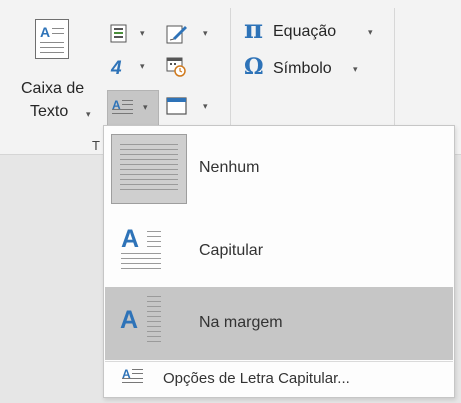 This screenshot has height=403, width=461. Describe the element at coordinates (279, 250) in the screenshot. I see `menu-item-dropped: A Capitular` at that location.